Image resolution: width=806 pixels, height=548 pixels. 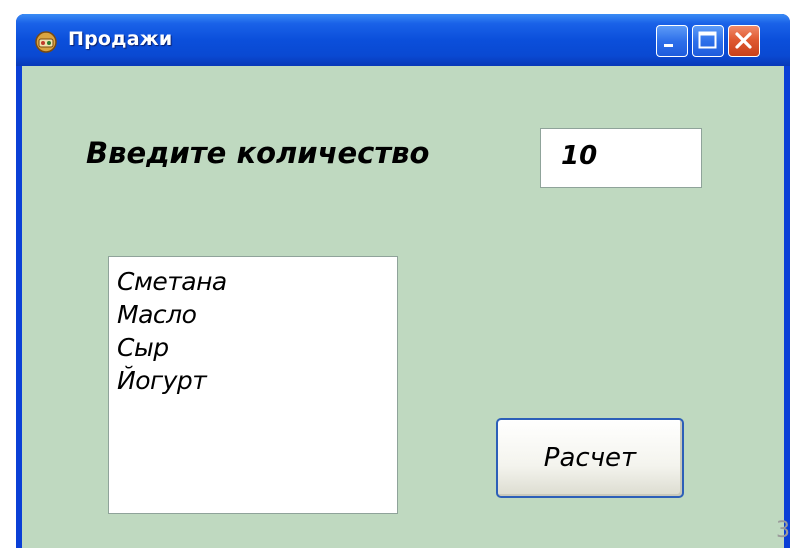 I want to click on minimize-button, so click(x=672, y=41).